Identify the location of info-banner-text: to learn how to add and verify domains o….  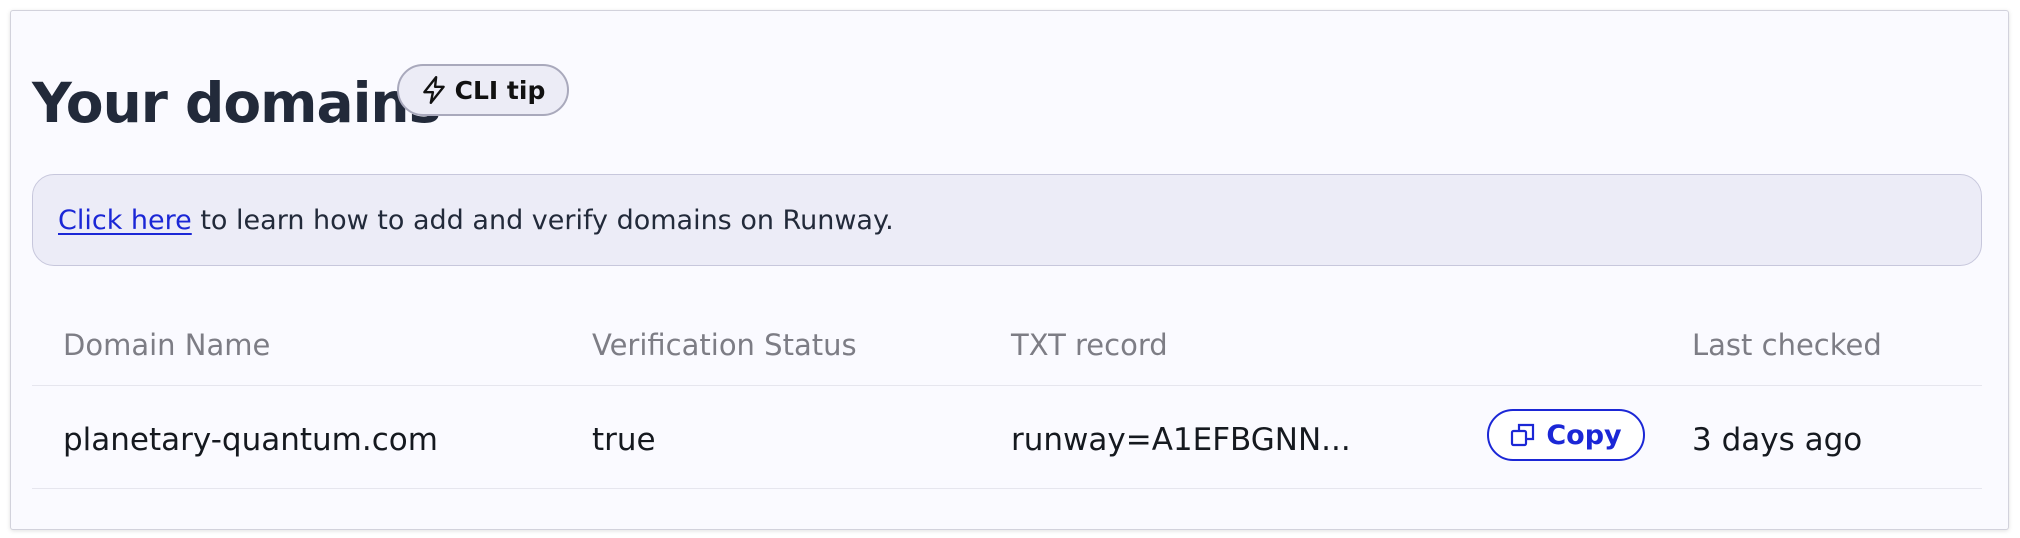
(542, 220).